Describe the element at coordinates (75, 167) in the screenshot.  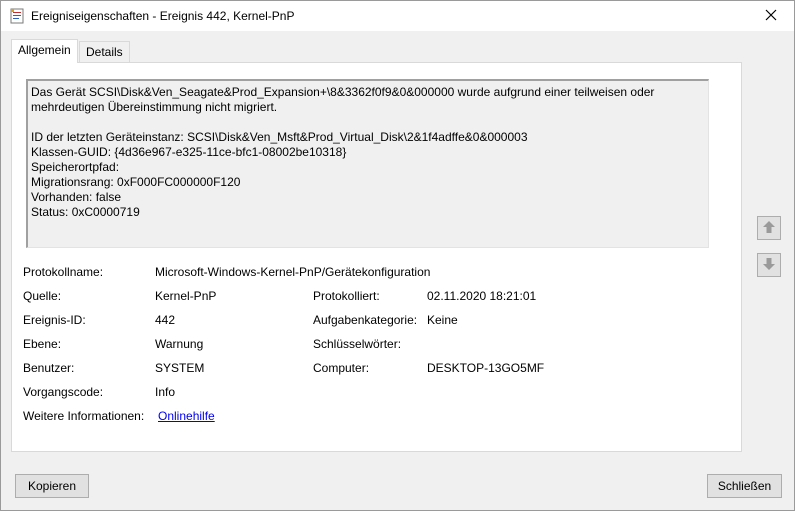
I see `description-line: Speicherortpfad:` at that location.